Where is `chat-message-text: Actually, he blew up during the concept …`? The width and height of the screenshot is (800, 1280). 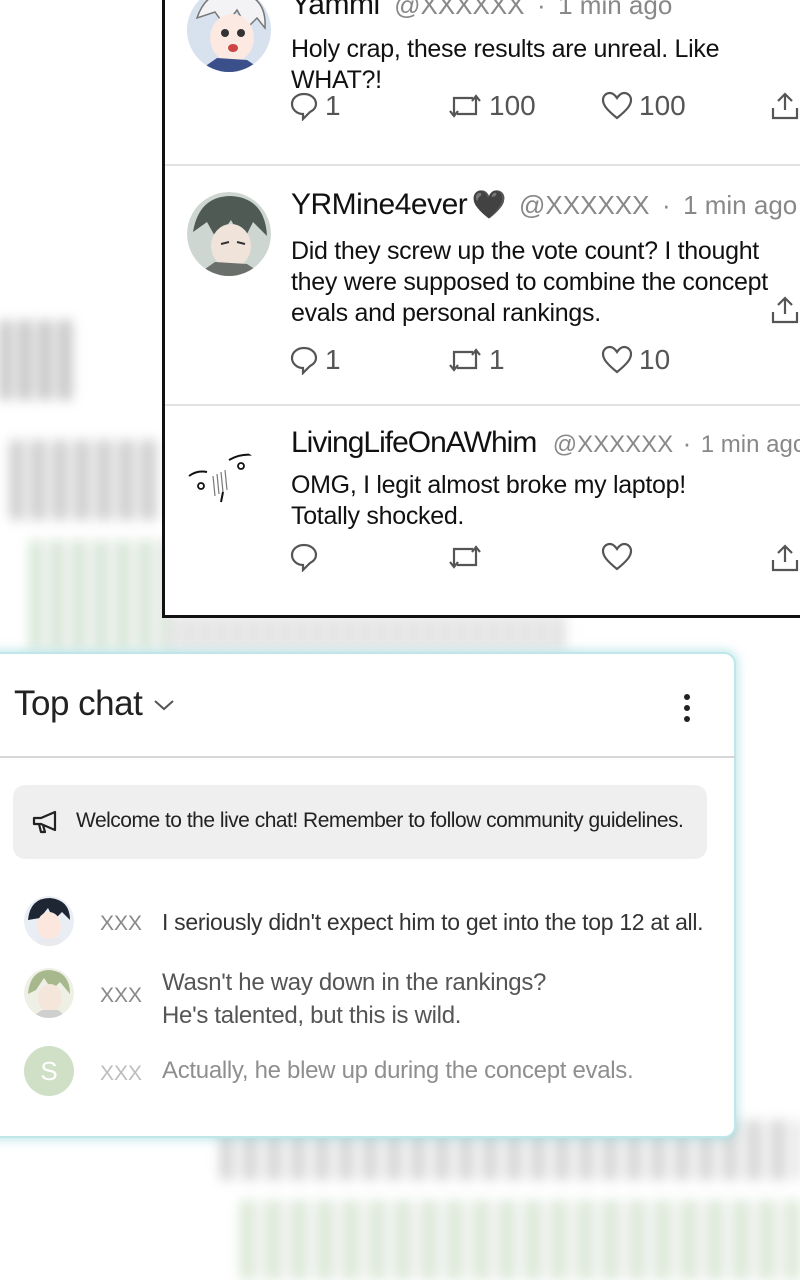
chat-message-text: Actually, he blew up during the concept … is located at coordinates (398, 1070).